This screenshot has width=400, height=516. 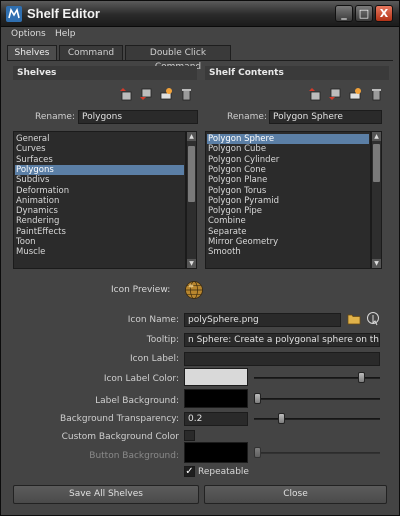 I want to click on tab-bar: Shelves Command Double Click Command, so click(x=200, y=58).